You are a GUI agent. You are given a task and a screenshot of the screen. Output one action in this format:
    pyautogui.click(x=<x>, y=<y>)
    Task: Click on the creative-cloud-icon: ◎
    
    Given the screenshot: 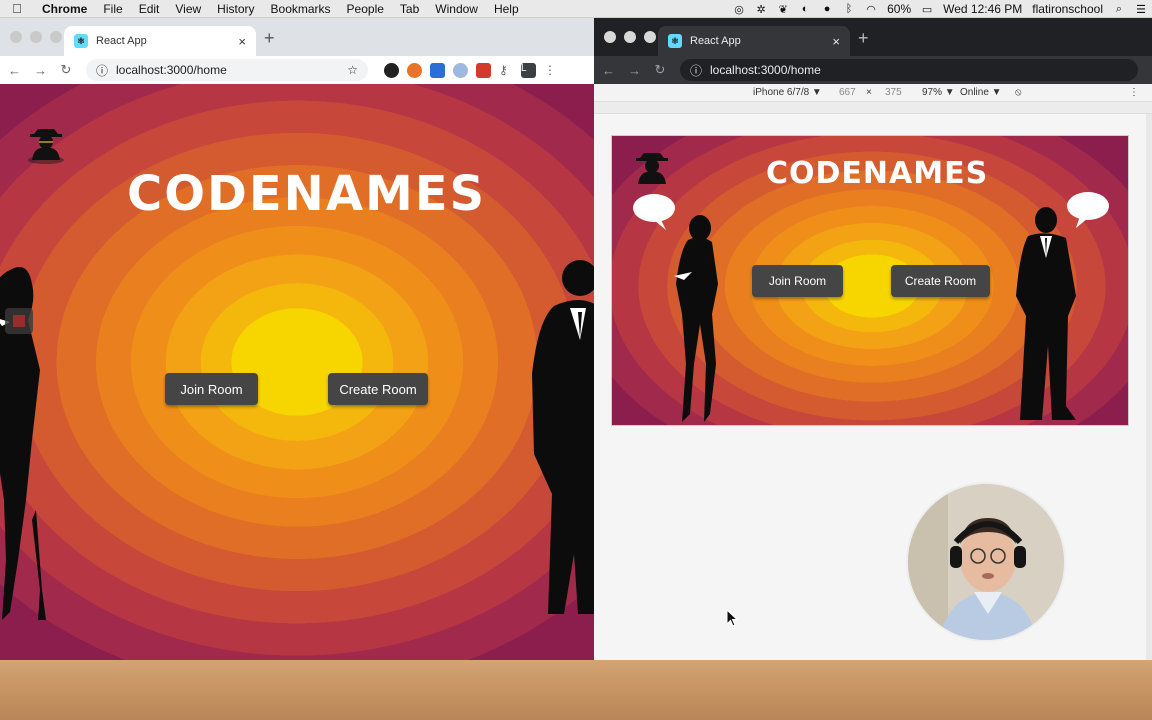 What is the action you would take?
    pyautogui.click(x=739, y=9)
    